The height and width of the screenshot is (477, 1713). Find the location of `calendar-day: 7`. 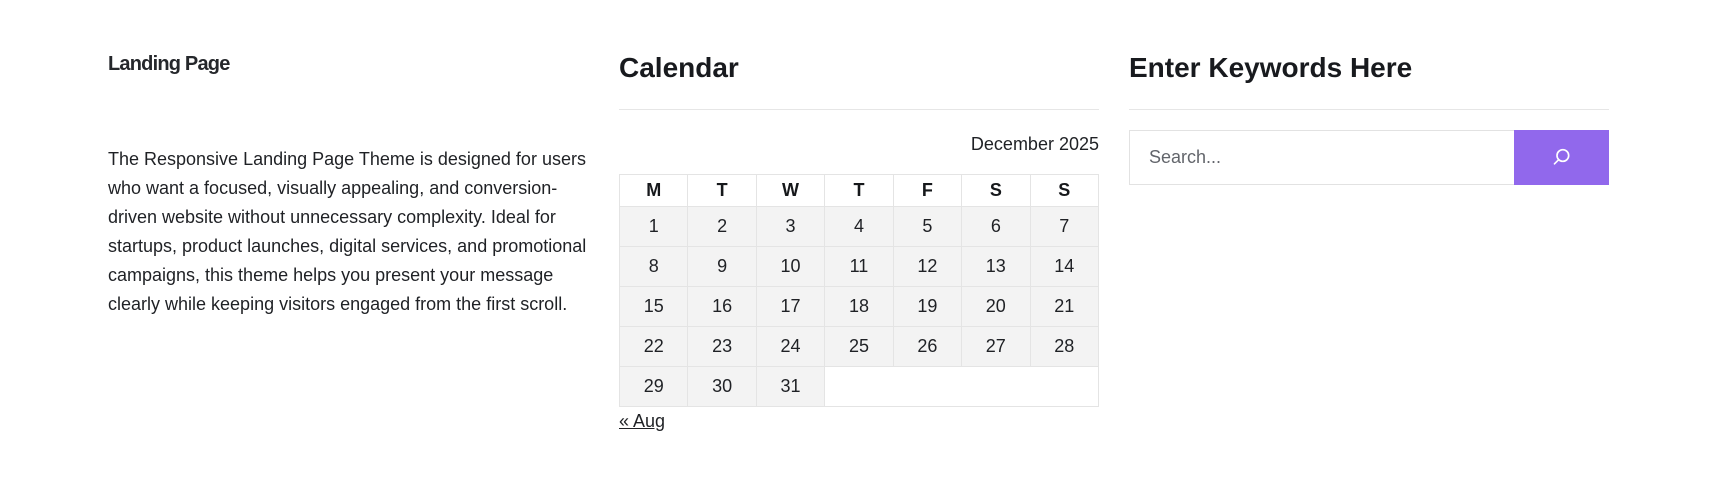

calendar-day: 7 is located at coordinates (1064, 226).